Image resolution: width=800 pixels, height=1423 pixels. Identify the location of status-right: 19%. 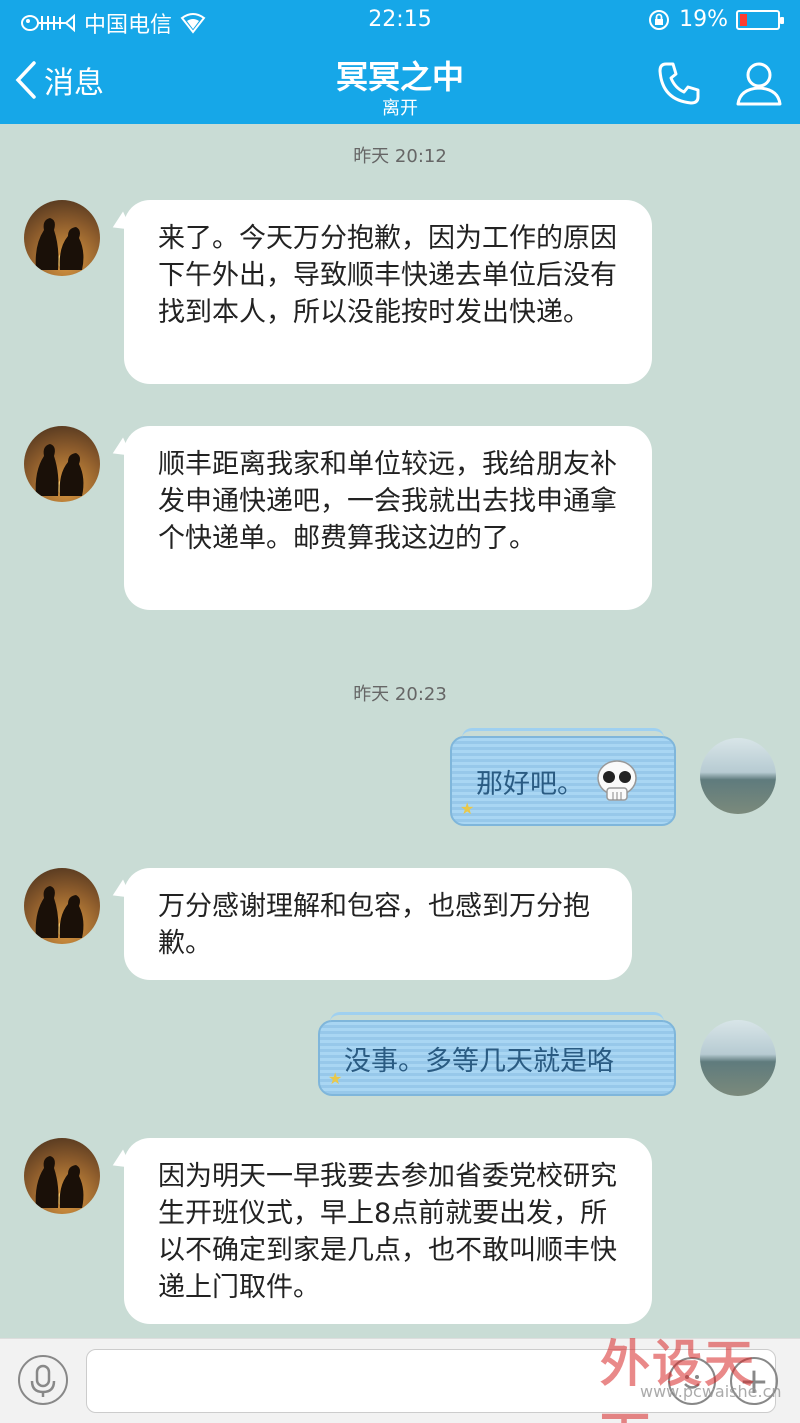
(715, 19).